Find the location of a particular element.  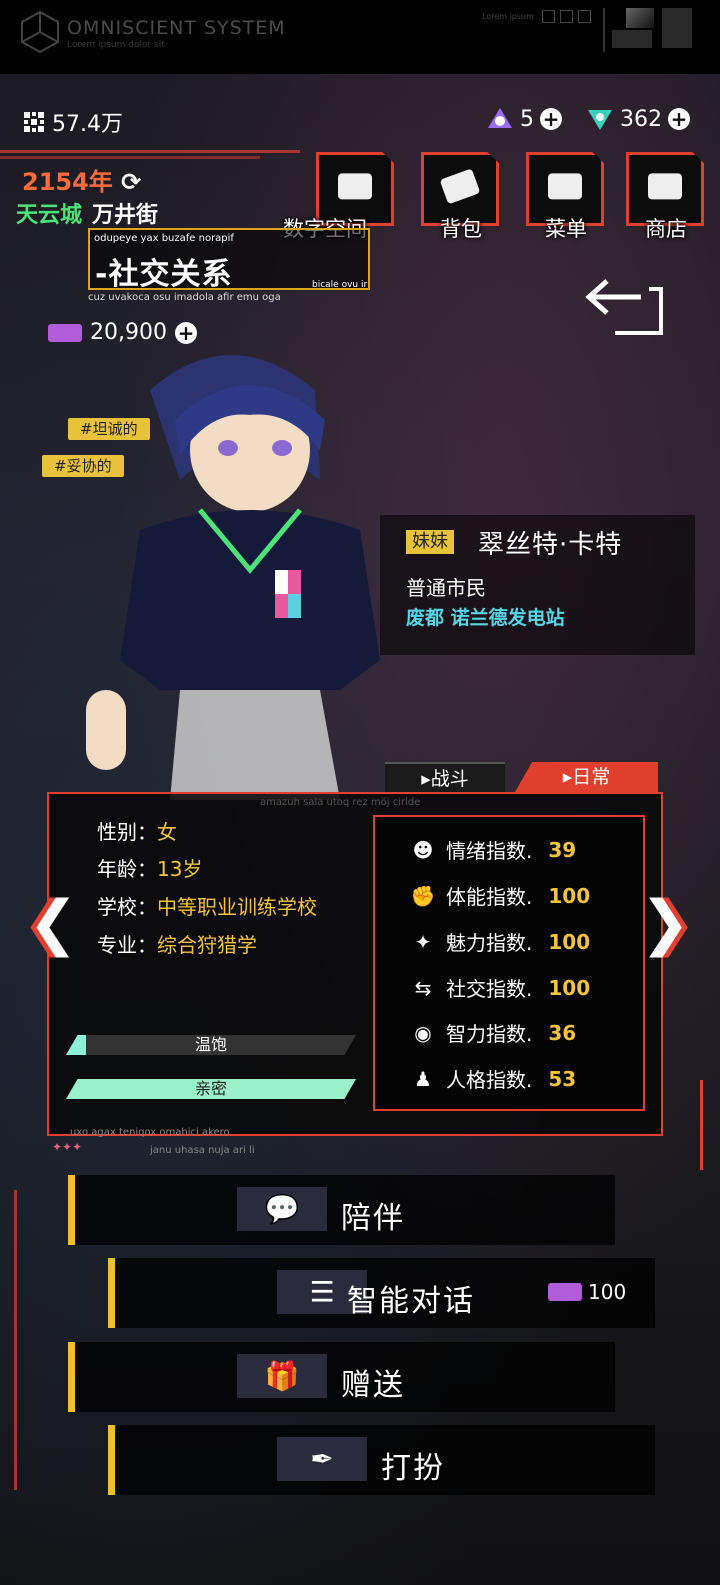

tab-battle-label: 战斗 is located at coordinates (449, 779).